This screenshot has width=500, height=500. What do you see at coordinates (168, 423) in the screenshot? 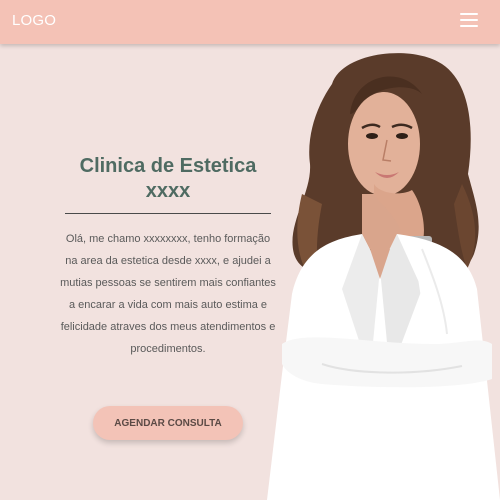
I see `schedule-appointment-button: AGENDAR CONSULTA` at bounding box center [168, 423].